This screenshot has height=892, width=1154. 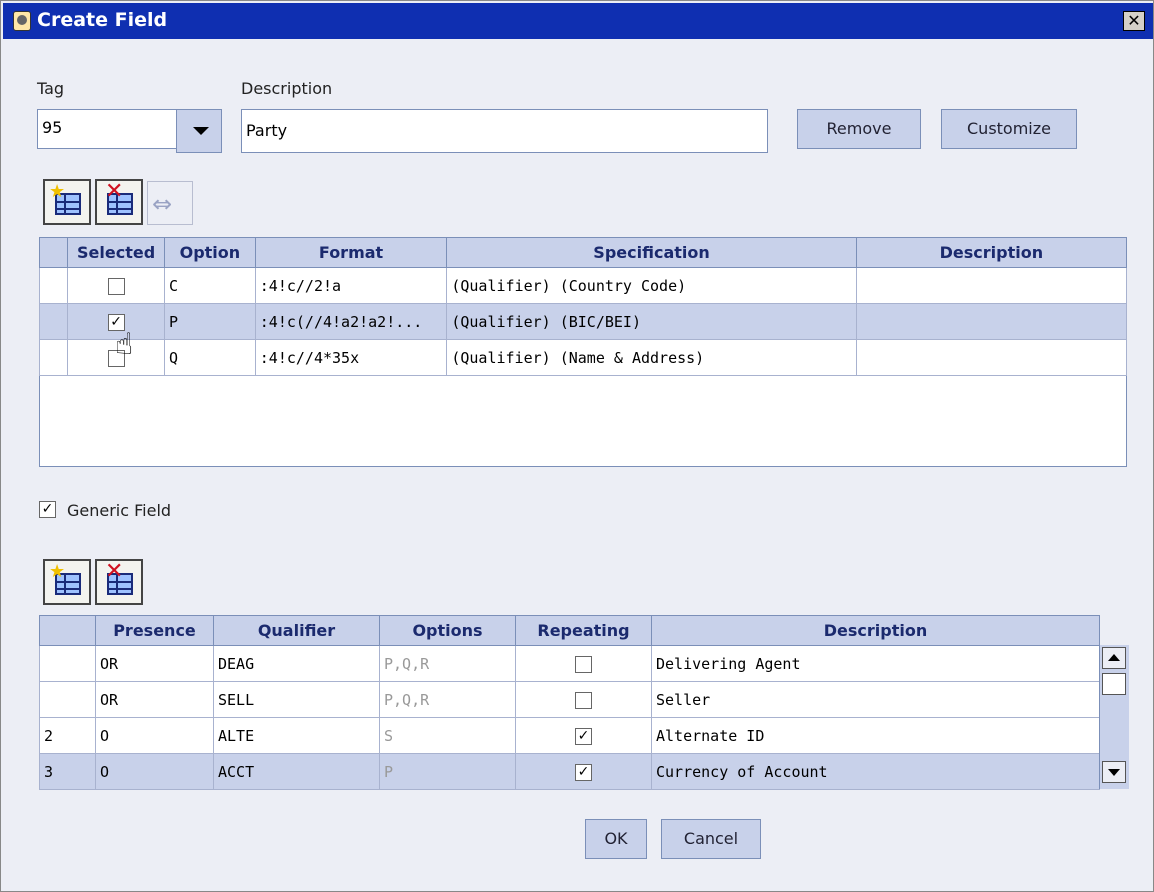 What do you see at coordinates (651, 252) in the screenshot?
I see `header-specification: Specification` at bounding box center [651, 252].